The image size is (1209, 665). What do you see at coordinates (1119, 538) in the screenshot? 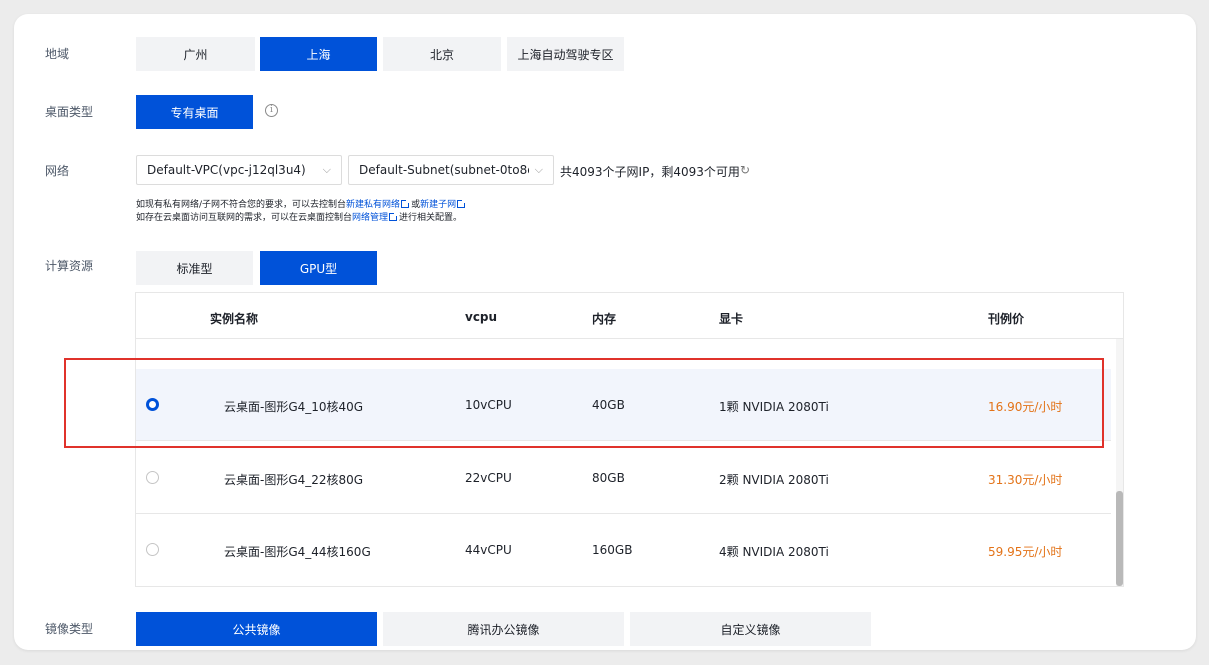
I see `table-scrollbar-thumb` at bounding box center [1119, 538].